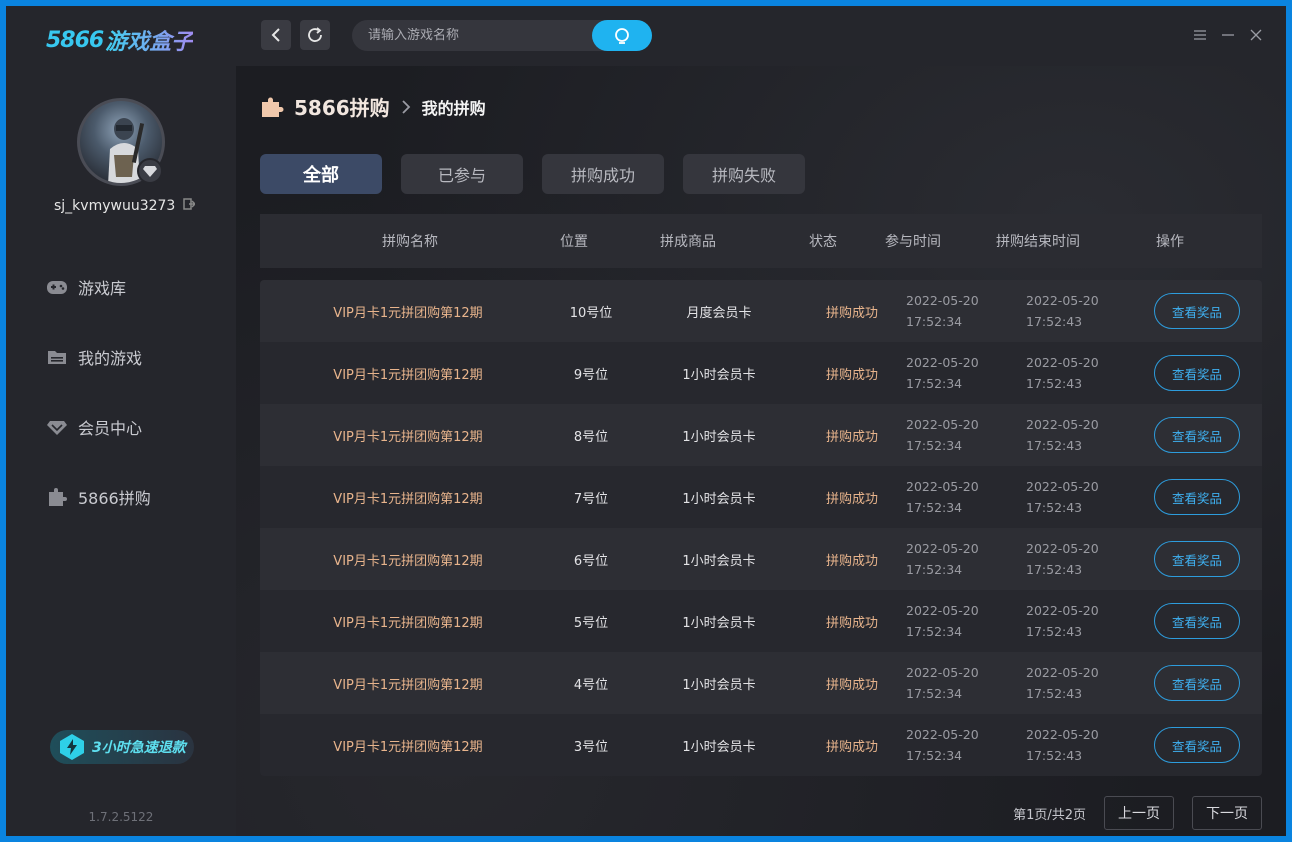 The width and height of the screenshot is (1292, 842). I want to click on back-button, so click(276, 35).